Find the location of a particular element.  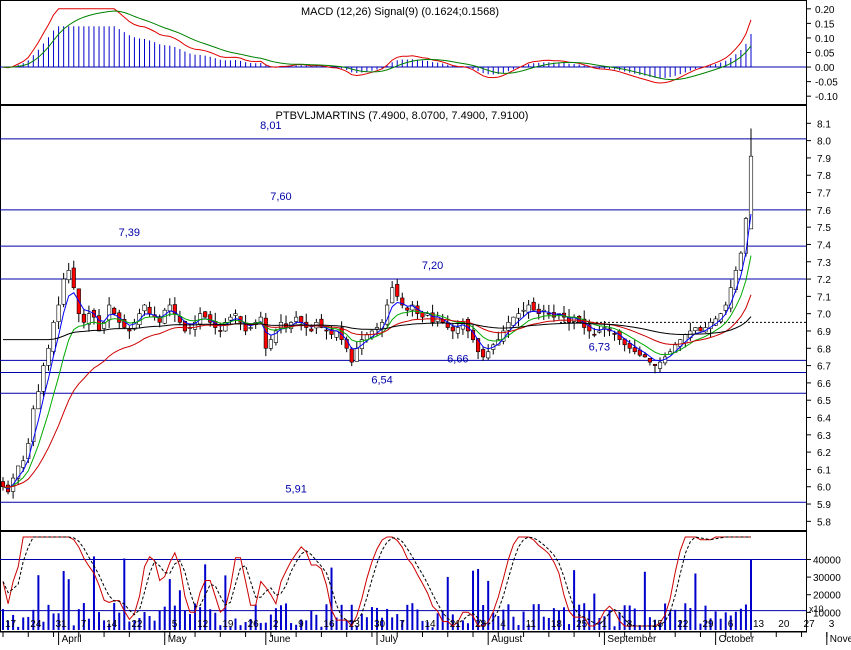

price-y-tick-label: 8.0 is located at coordinates (824, 142).